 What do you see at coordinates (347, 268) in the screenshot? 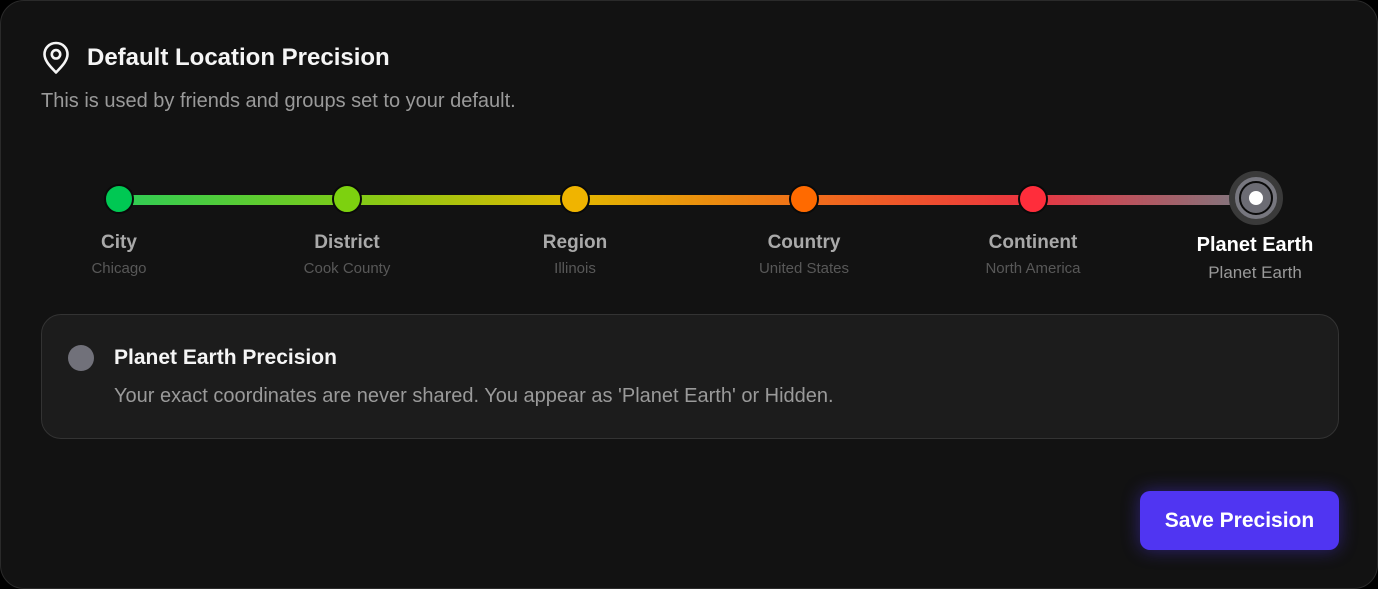
I see `stop-value-district: Cook County` at bounding box center [347, 268].